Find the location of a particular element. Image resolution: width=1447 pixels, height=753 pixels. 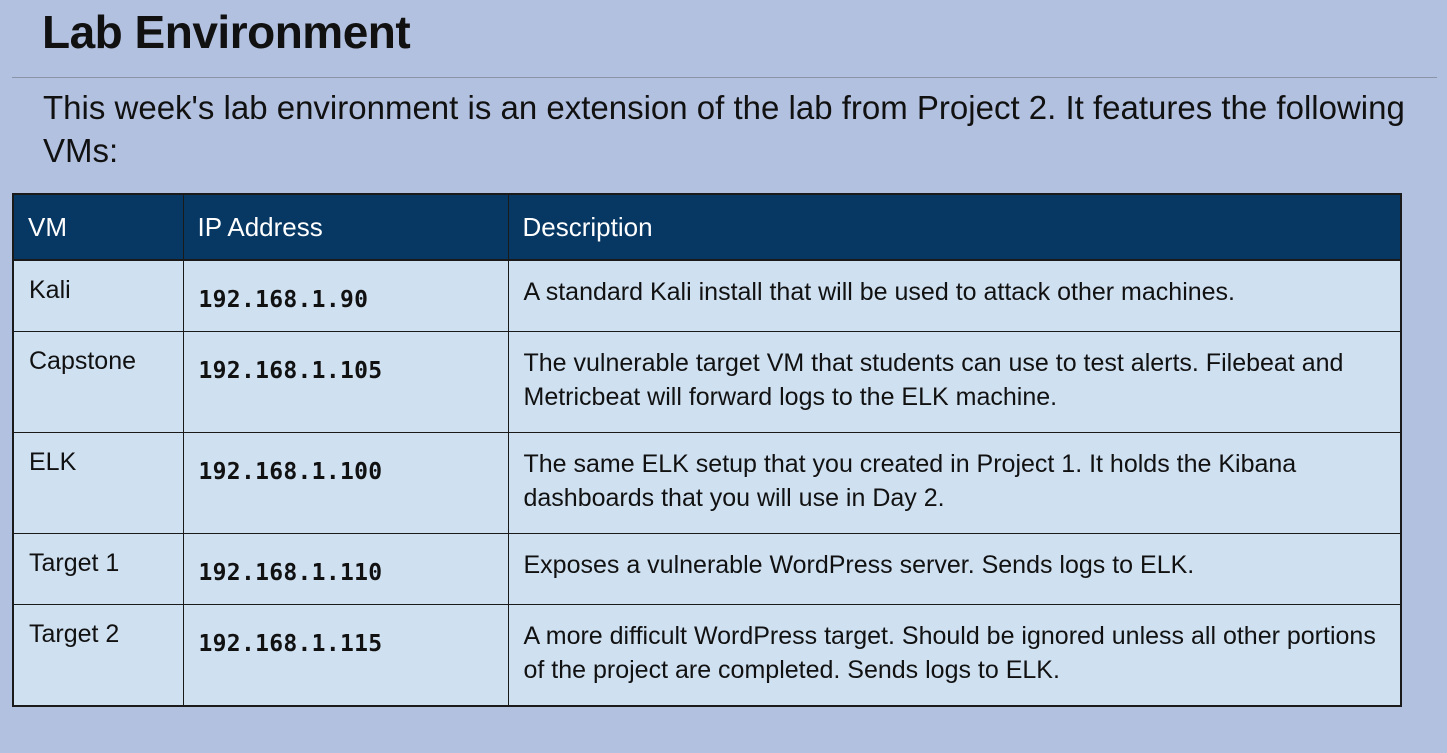

cell-ip: 192.168.1.110 is located at coordinates (345, 569).